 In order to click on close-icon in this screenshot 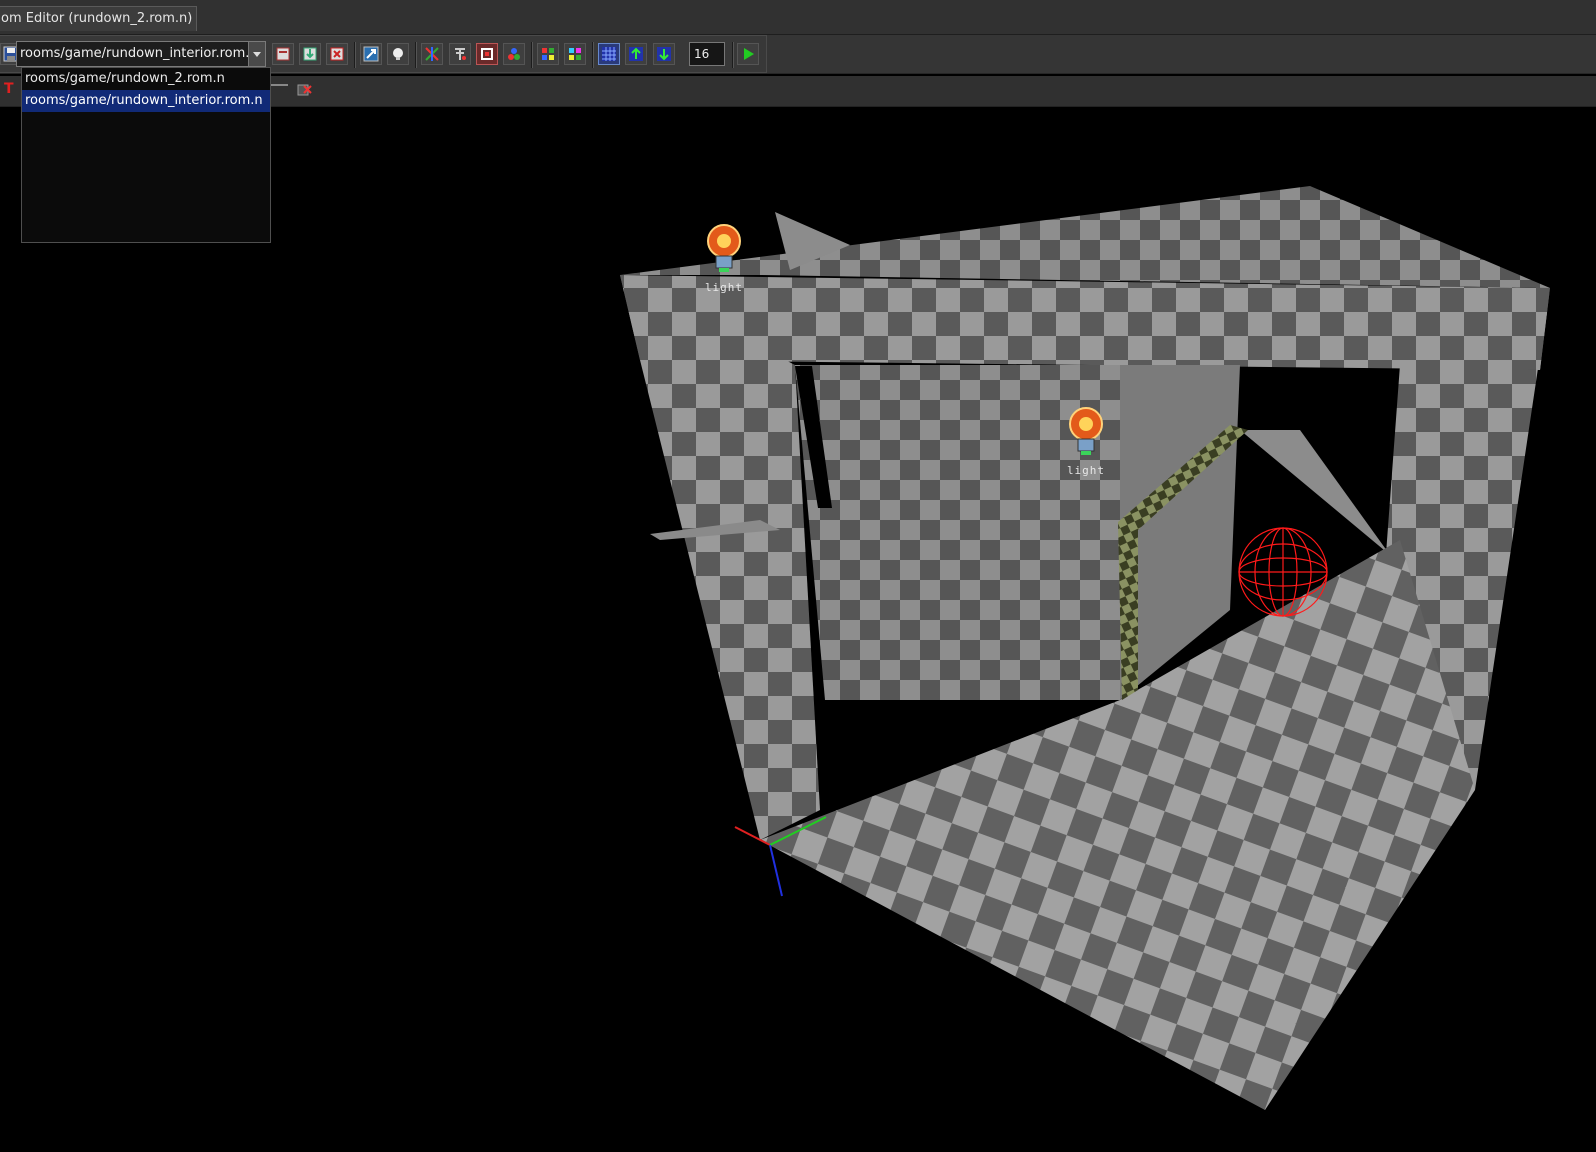, I will do `click(304, 90)`.